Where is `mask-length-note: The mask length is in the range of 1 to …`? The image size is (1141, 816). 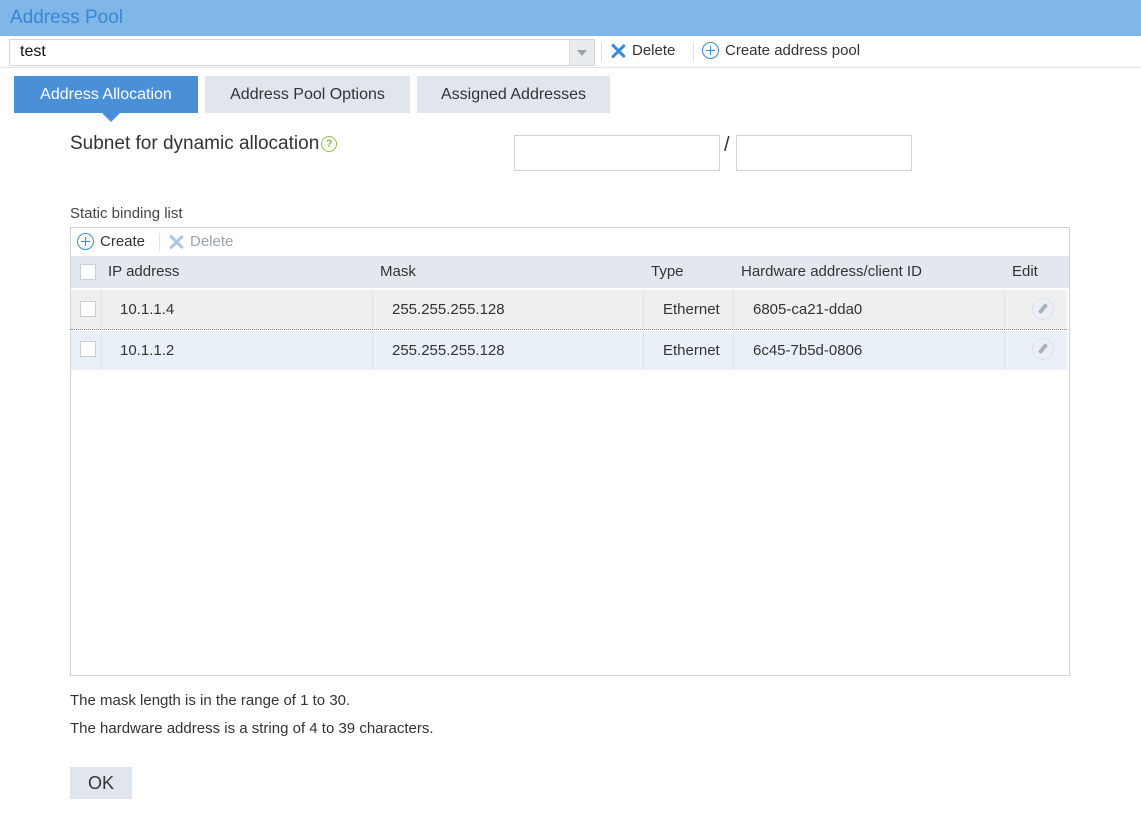
mask-length-note: The mask length is in the range of 1 to … is located at coordinates (210, 700).